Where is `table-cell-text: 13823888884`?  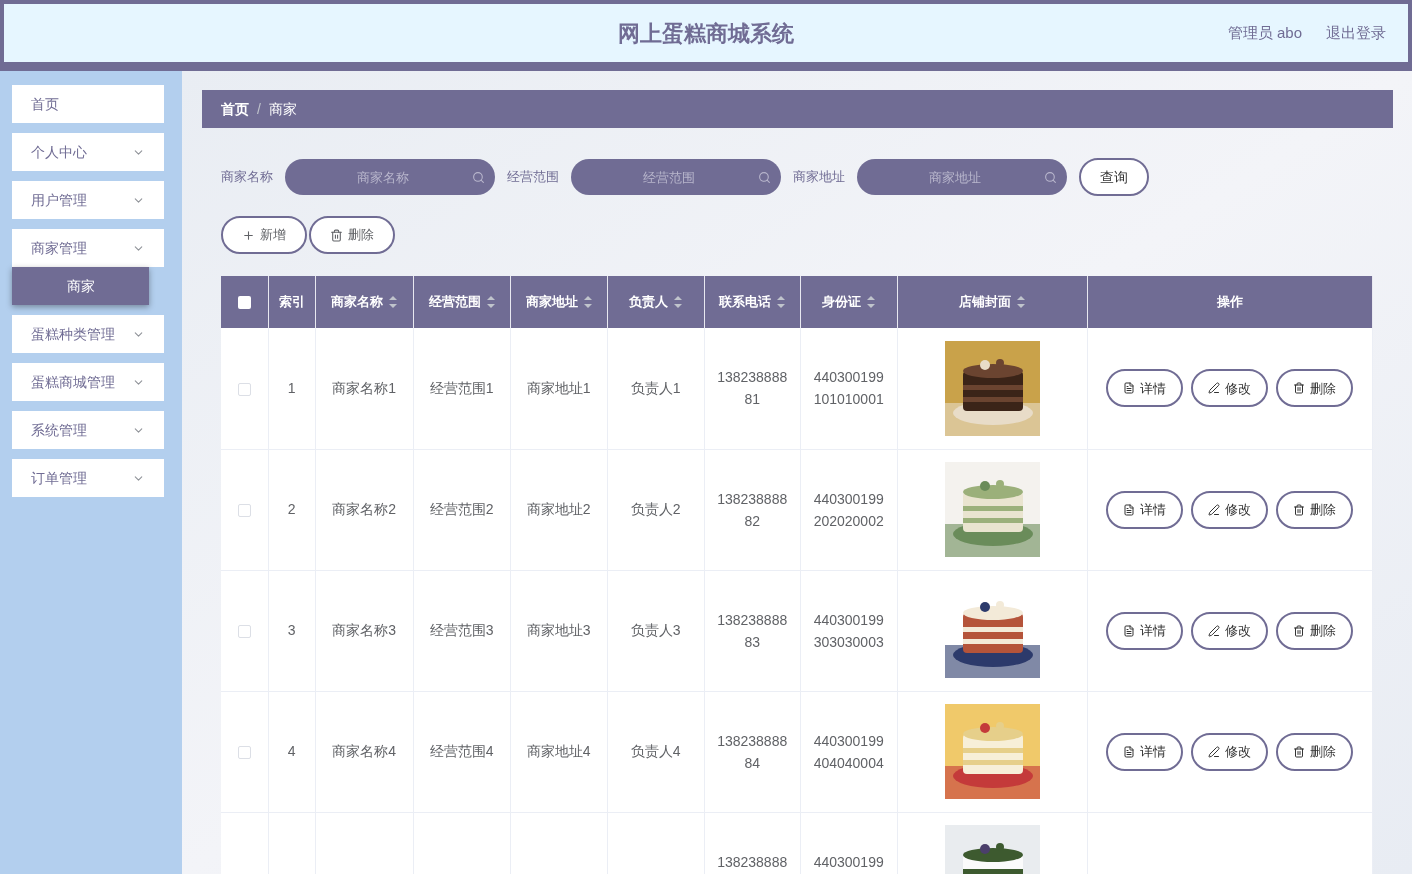
table-cell-text: 13823888884 is located at coordinates (752, 752).